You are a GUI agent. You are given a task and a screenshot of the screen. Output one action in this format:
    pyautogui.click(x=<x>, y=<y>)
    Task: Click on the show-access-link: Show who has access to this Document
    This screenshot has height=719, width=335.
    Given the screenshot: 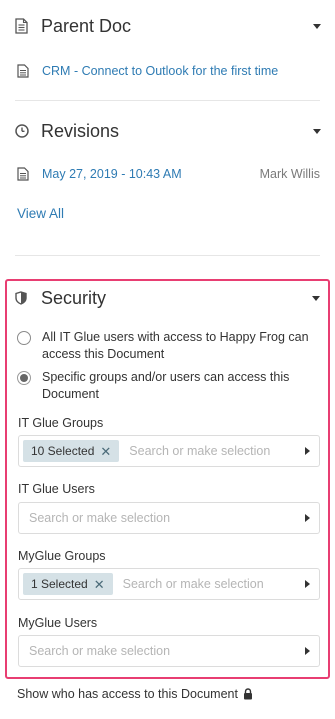 What is the action you would take?
    pyautogui.click(x=135, y=694)
    